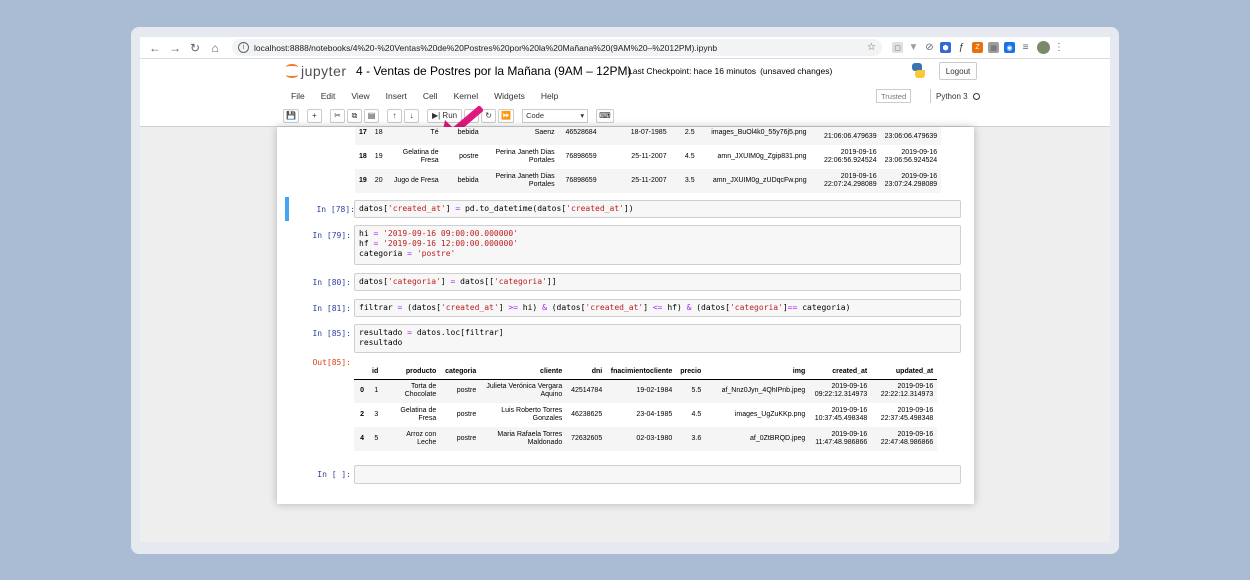 The image size is (1250, 580). What do you see at coordinates (375, 391) in the screenshot?
I see `cell-id: 1` at bounding box center [375, 391].